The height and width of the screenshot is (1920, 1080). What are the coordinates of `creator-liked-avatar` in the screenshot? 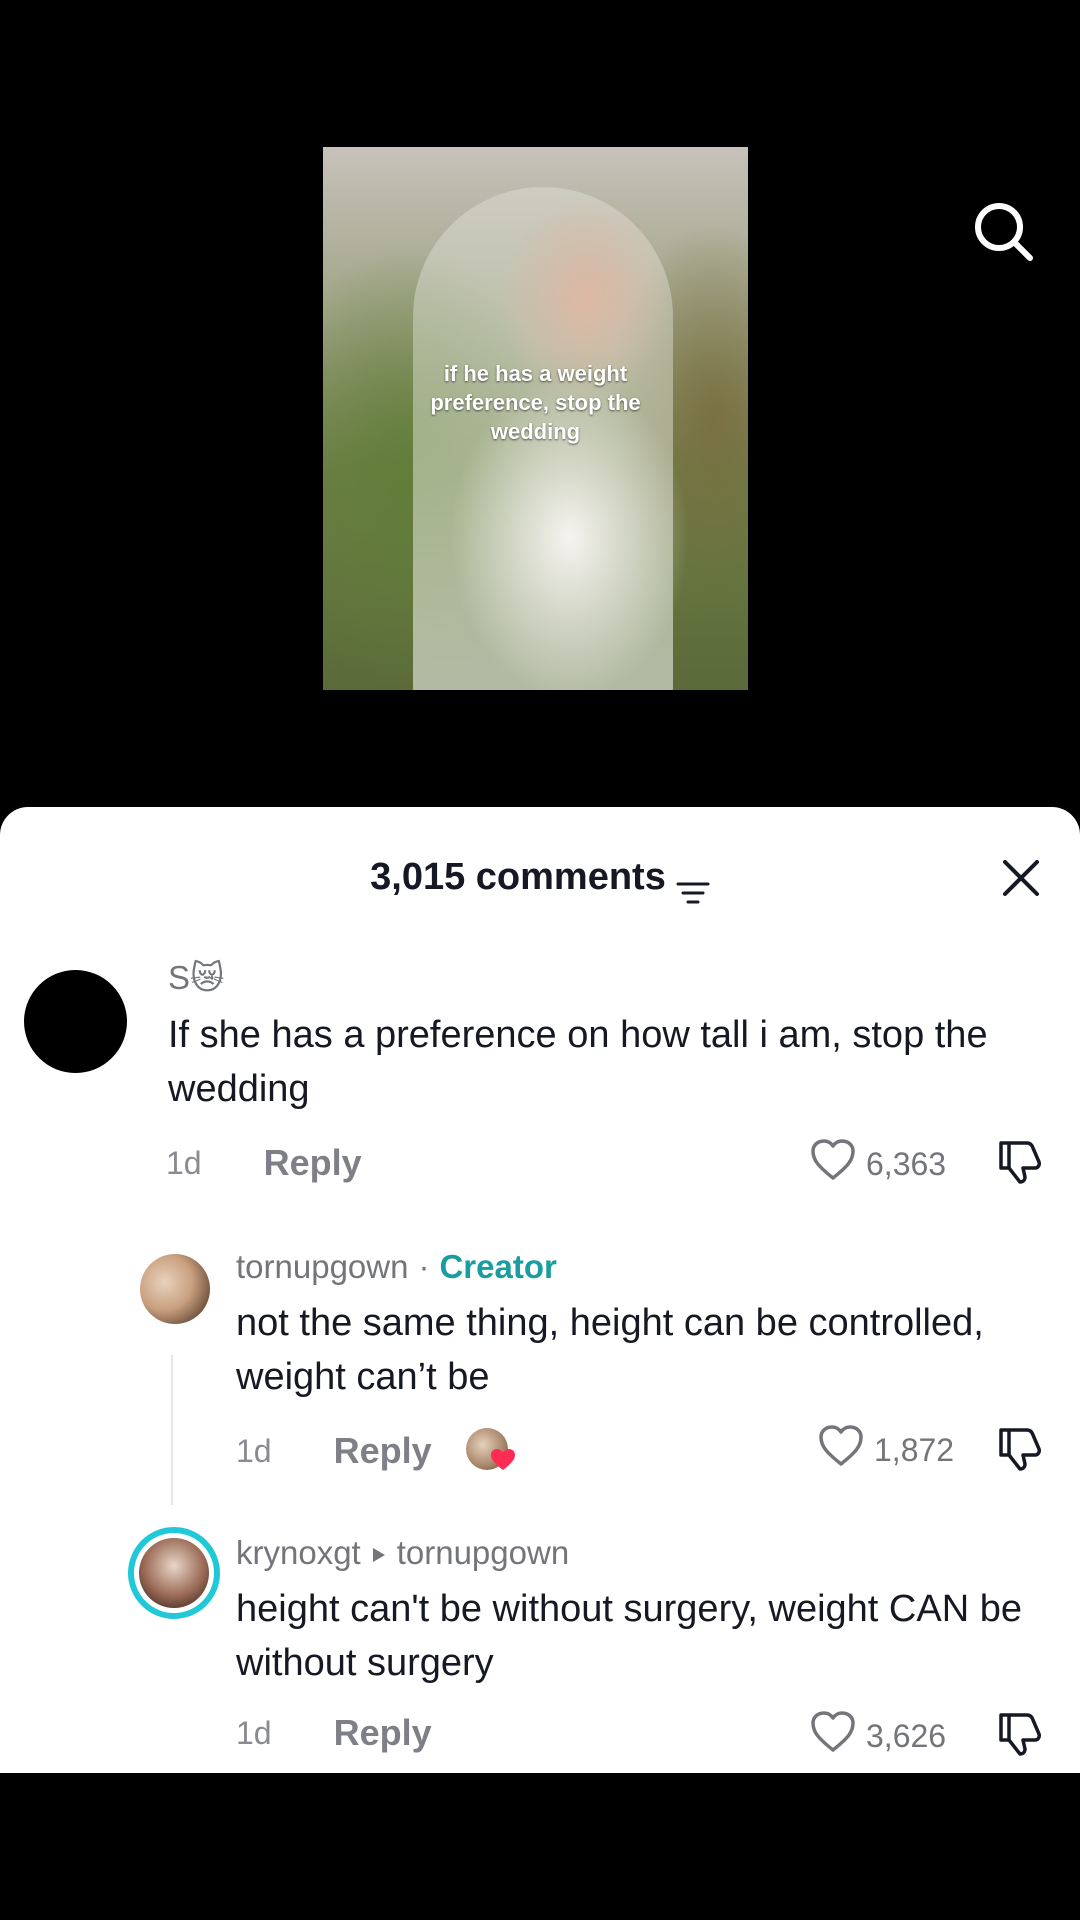 It's located at (490, 1451).